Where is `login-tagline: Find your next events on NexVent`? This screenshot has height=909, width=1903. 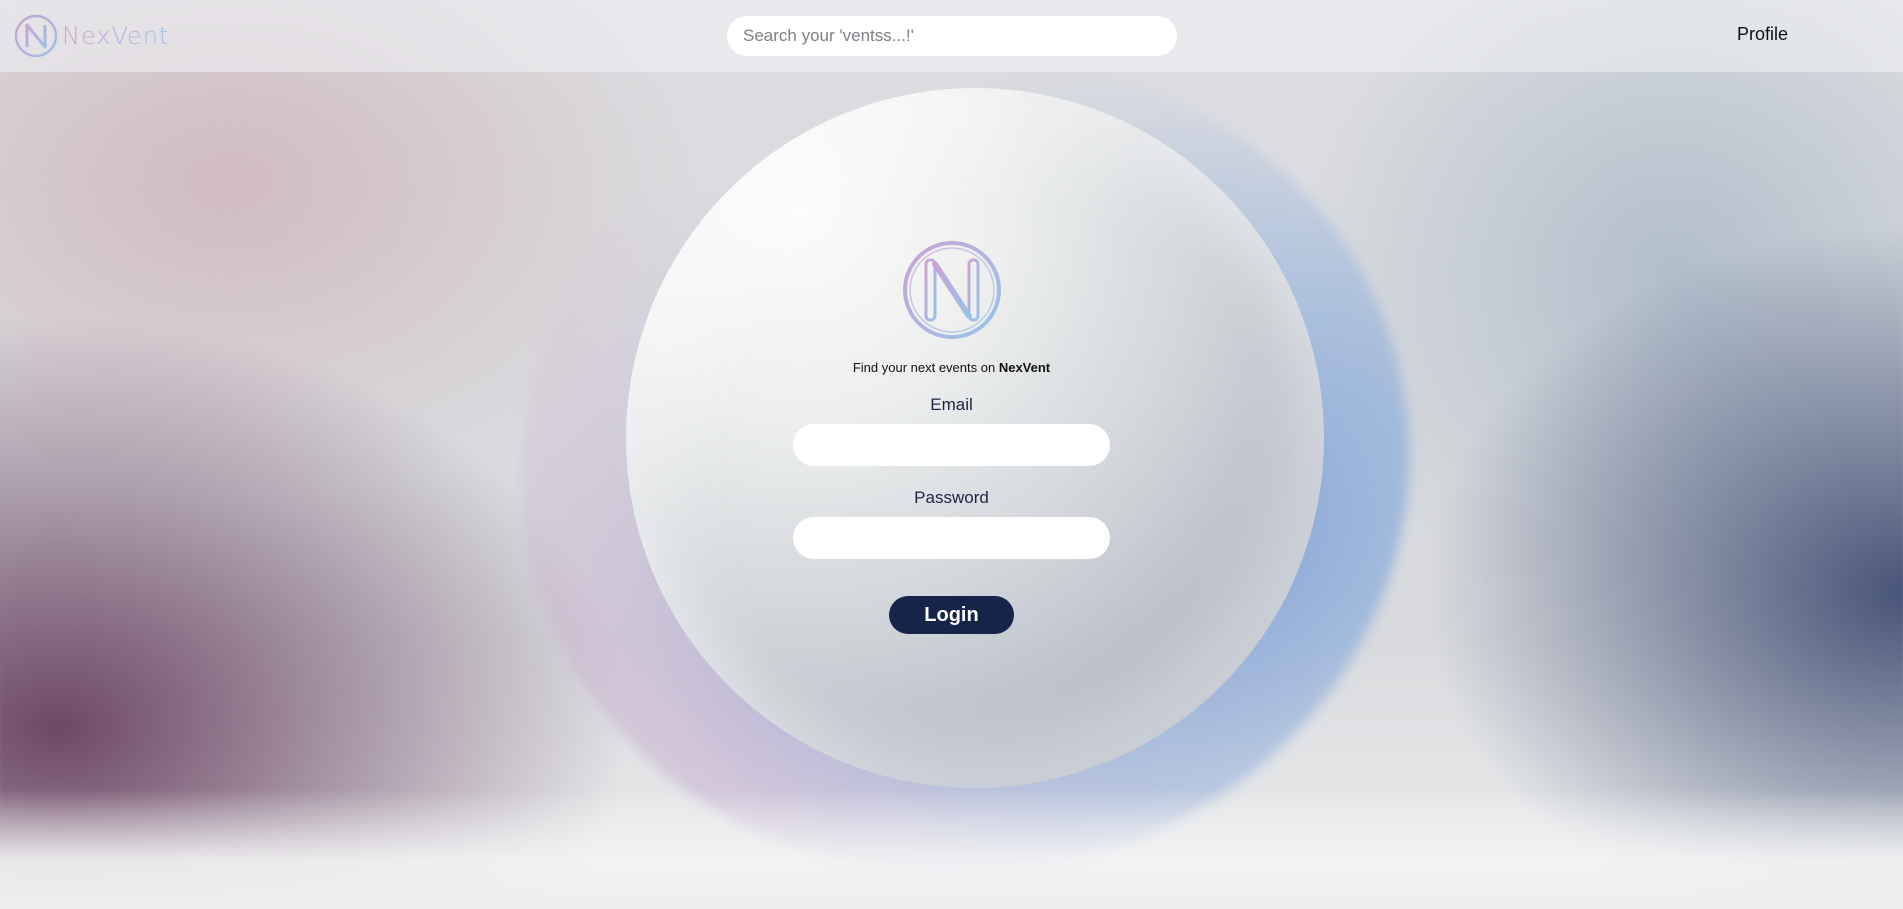 login-tagline: Find your next events on NexVent is located at coordinates (951, 367).